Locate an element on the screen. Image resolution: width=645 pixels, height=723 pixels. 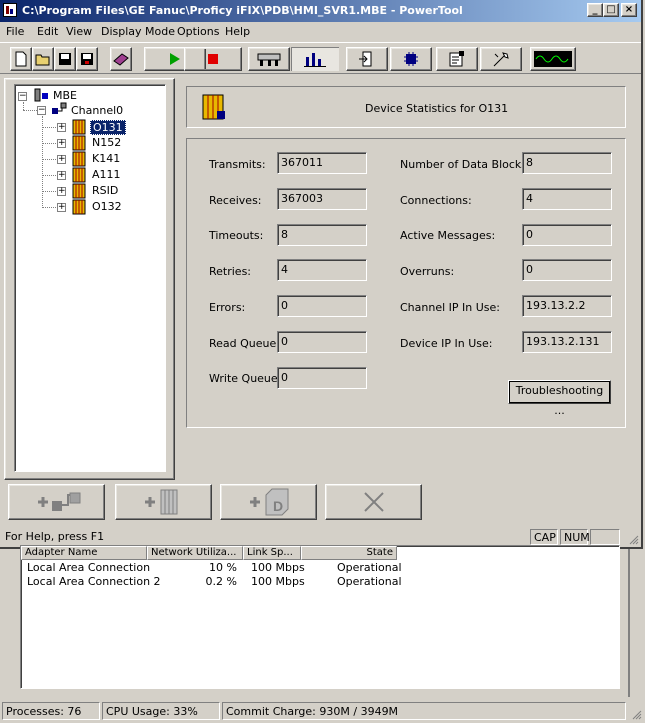
toolbar is located at coordinates (320, 58).